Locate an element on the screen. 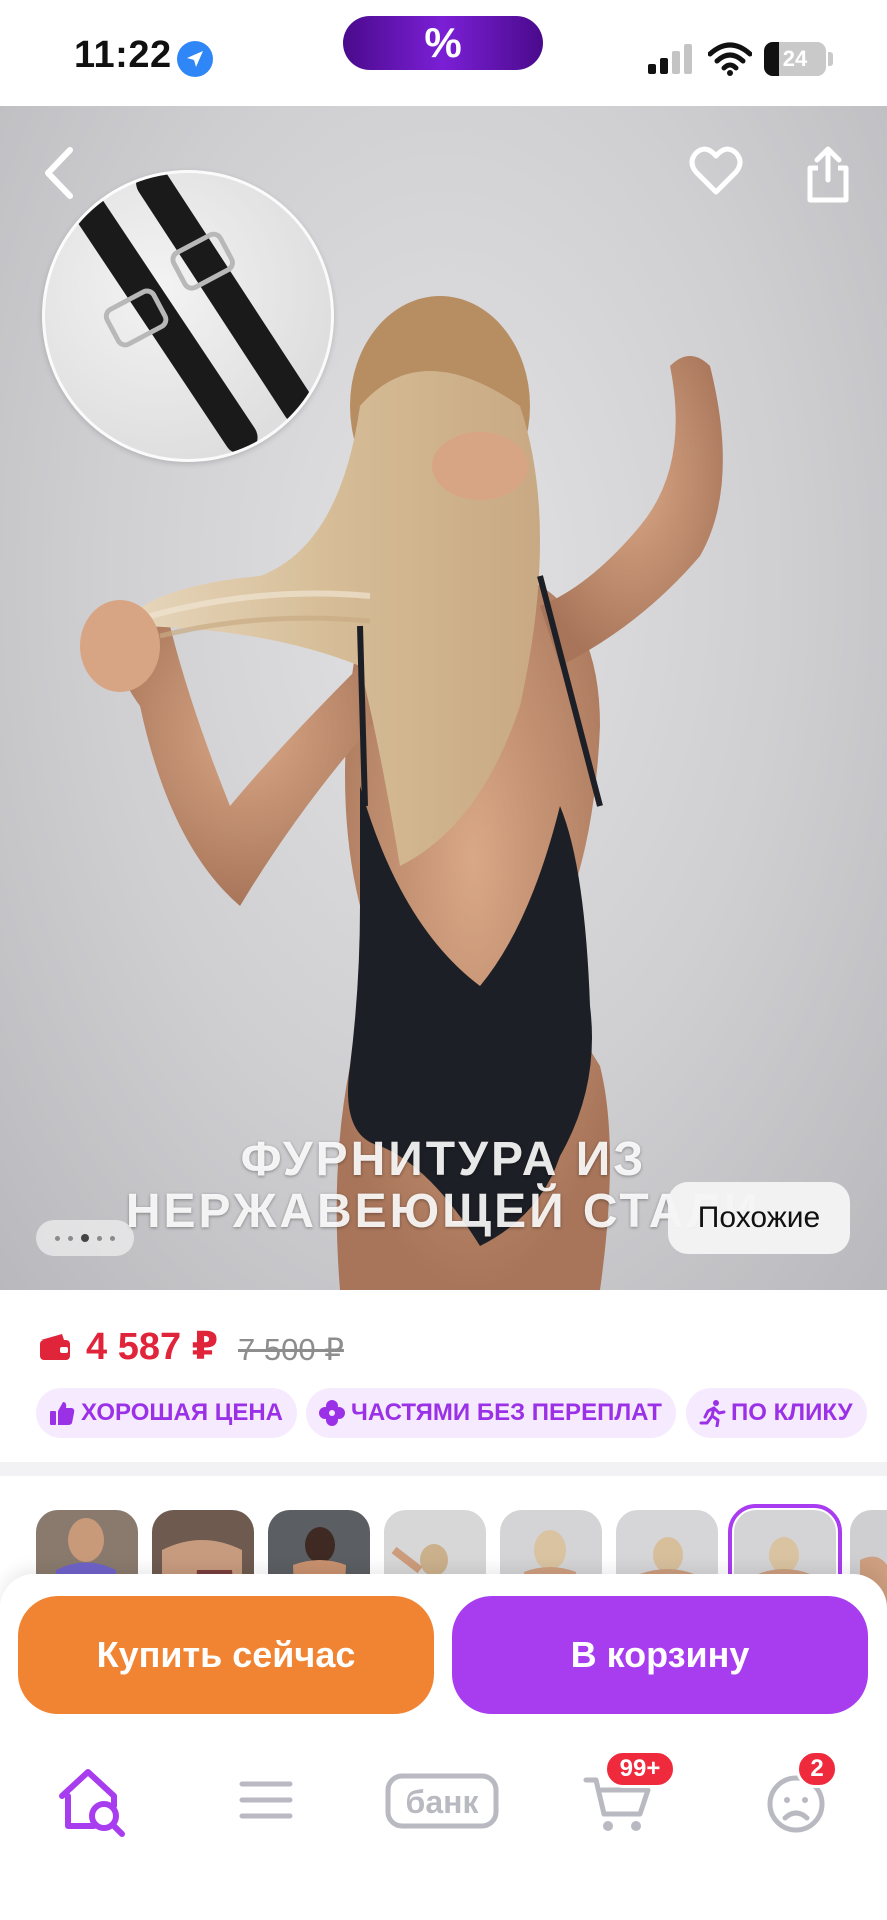 The width and height of the screenshot is (887, 1920). badge-label: ХОРОШАЯ ЦЕНА is located at coordinates (182, 1412).